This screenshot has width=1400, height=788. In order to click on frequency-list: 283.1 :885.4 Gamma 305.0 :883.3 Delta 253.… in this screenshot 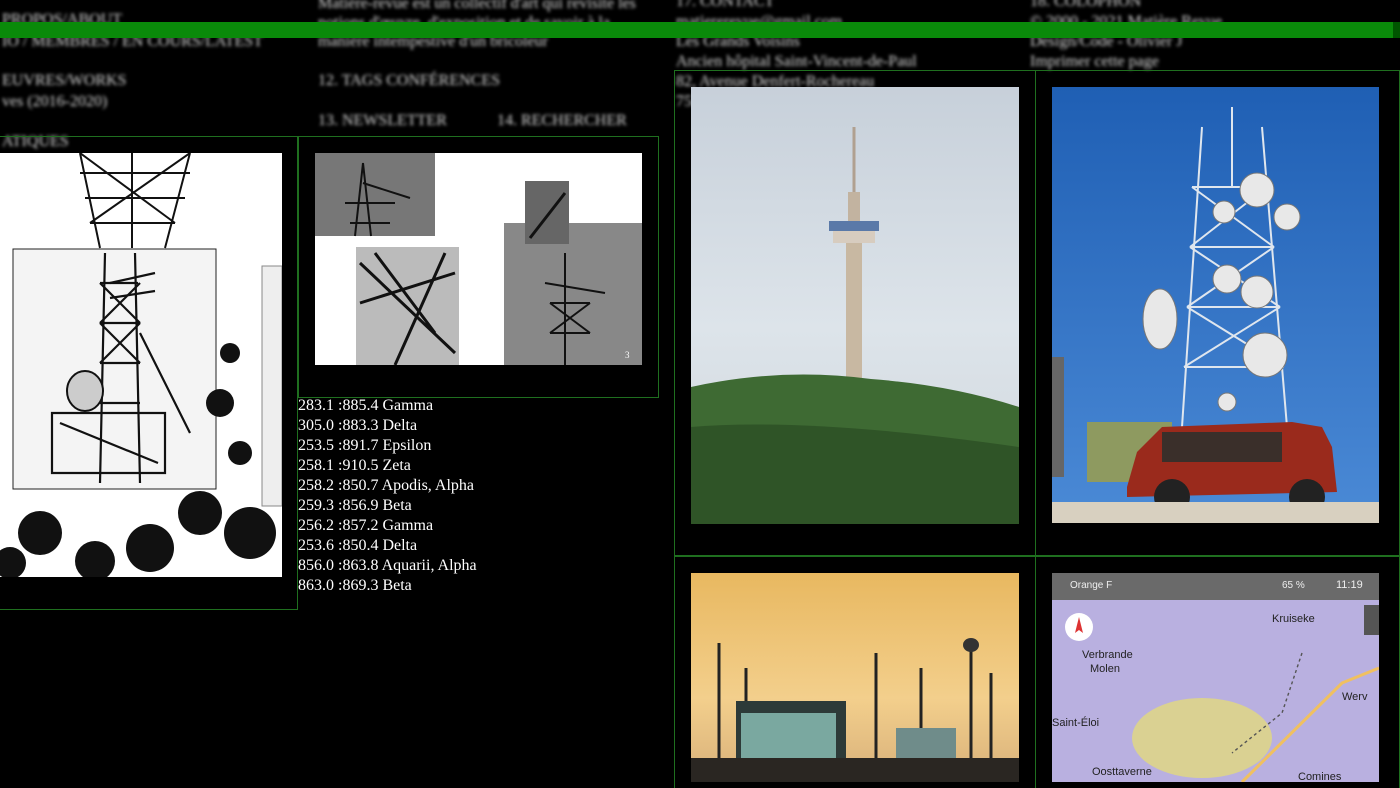, I will do `click(387, 496)`.